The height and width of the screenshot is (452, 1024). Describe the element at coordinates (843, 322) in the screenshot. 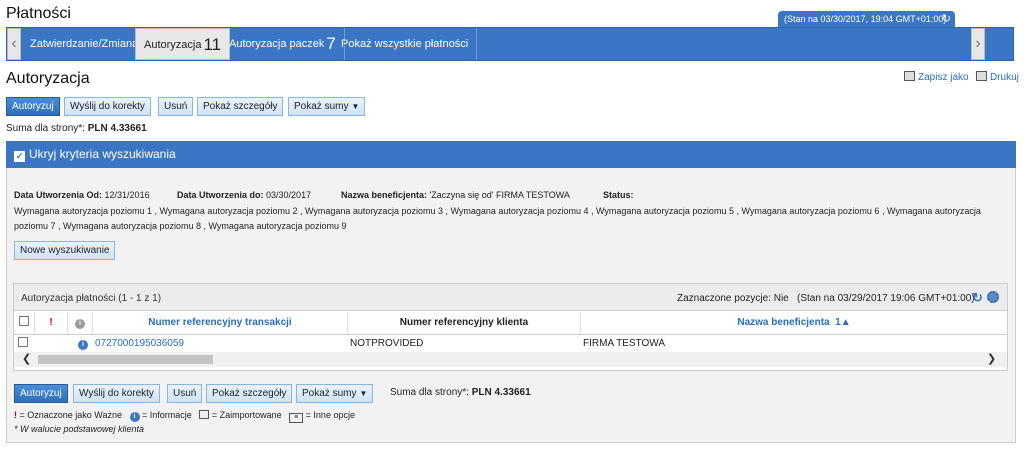

I see `sort-indicator: 1▲` at that location.